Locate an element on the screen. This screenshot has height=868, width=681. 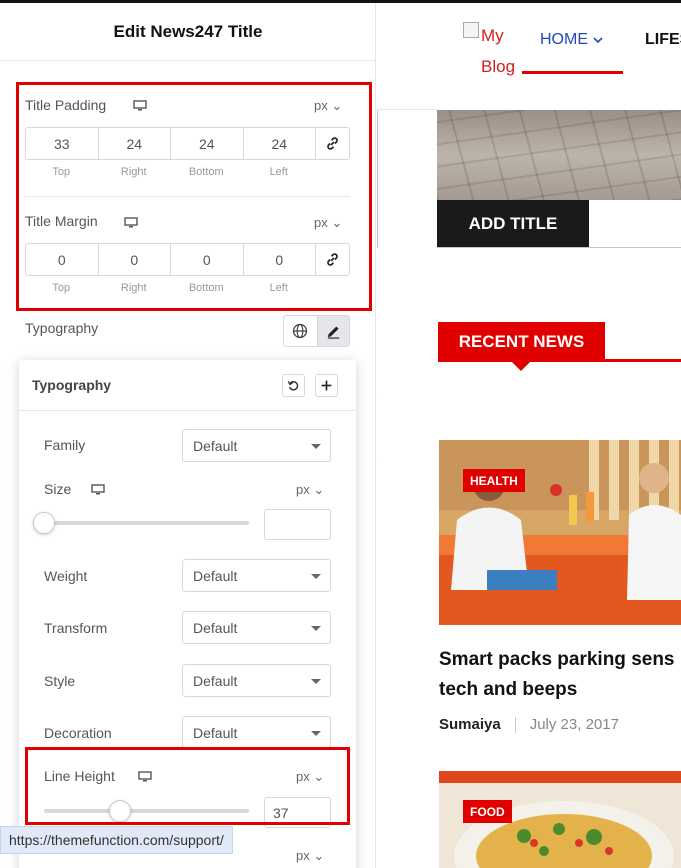
weight-label: Weight is located at coordinates (66, 576).